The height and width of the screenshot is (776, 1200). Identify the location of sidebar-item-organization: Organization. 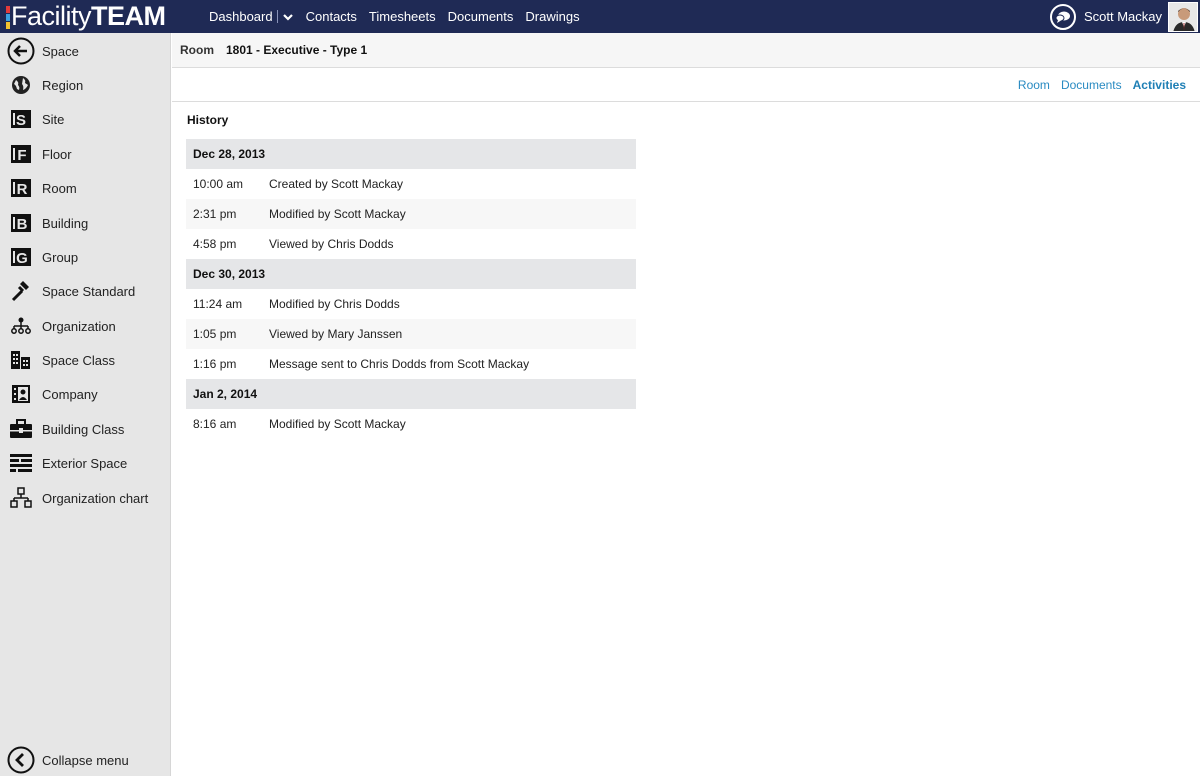
(85, 326).